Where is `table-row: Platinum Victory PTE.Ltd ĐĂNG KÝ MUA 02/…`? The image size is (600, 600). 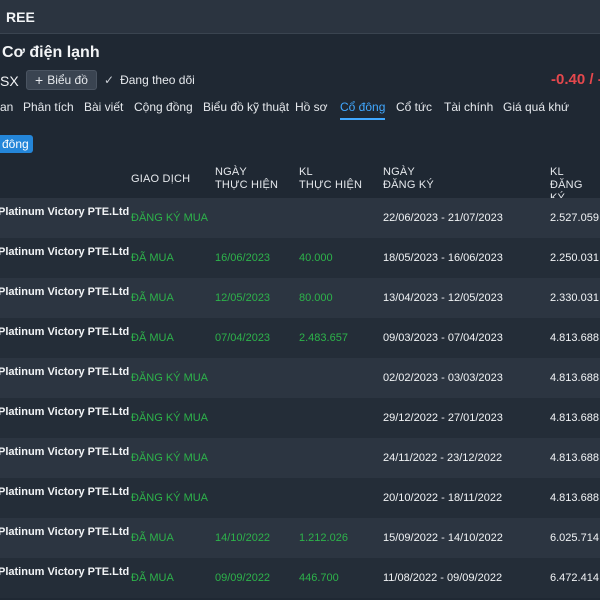 table-row: Platinum Victory PTE.Ltd ĐĂNG KÝ MUA 02/… is located at coordinates (300, 378).